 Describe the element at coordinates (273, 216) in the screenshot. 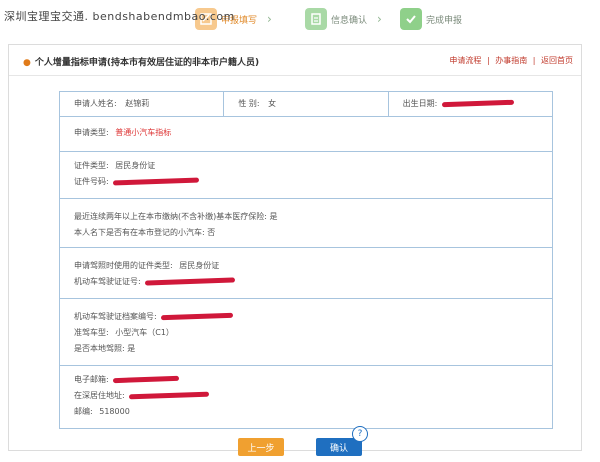

I see `insurance-value: 是` at that location.